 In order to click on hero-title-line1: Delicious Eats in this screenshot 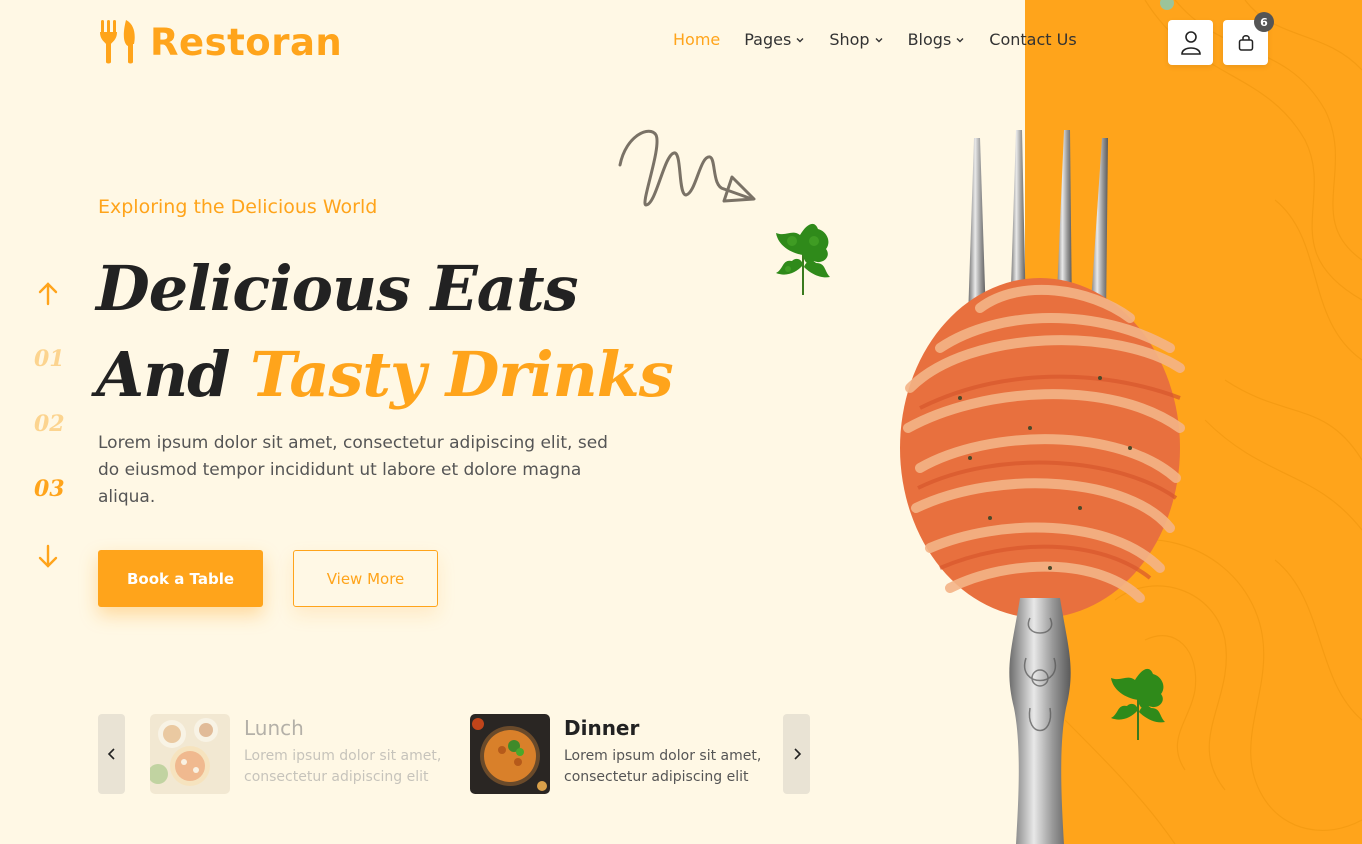, I will do `click(337, 288)`.